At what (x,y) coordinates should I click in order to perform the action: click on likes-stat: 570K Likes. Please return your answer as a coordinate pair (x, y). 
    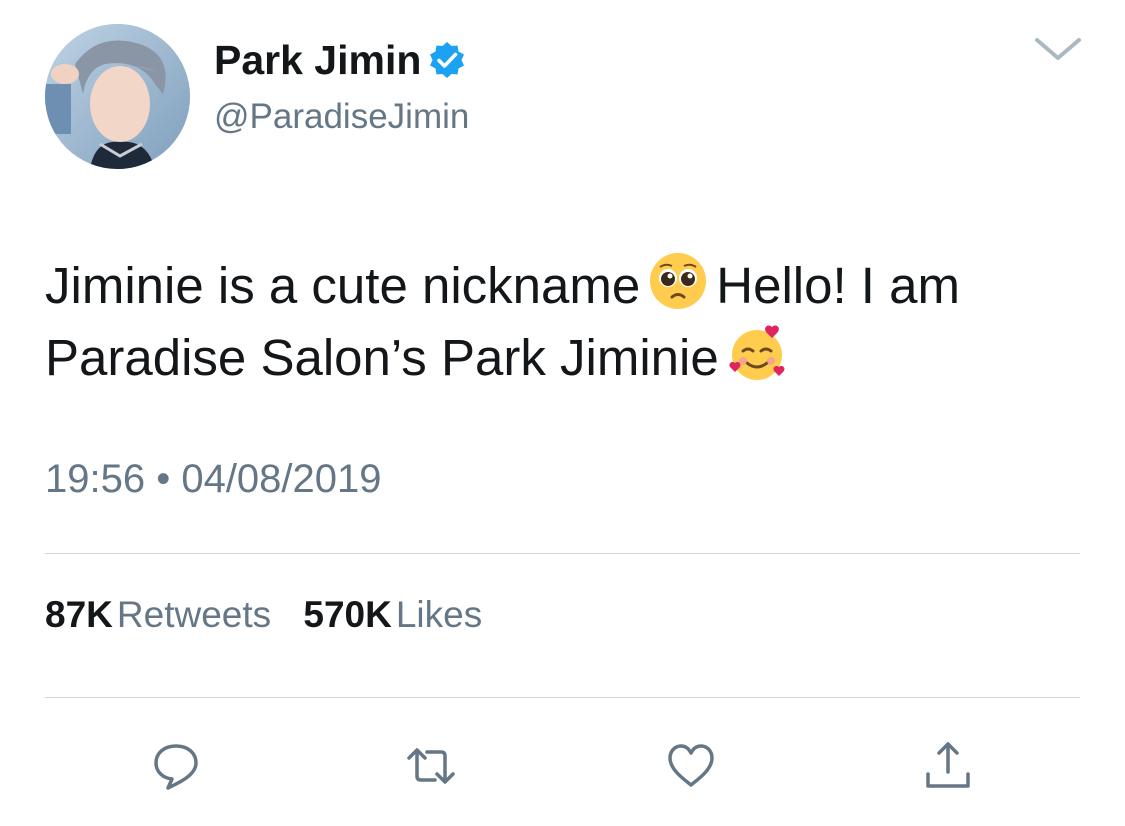
    Looking at the image, I should click on (392, 615).